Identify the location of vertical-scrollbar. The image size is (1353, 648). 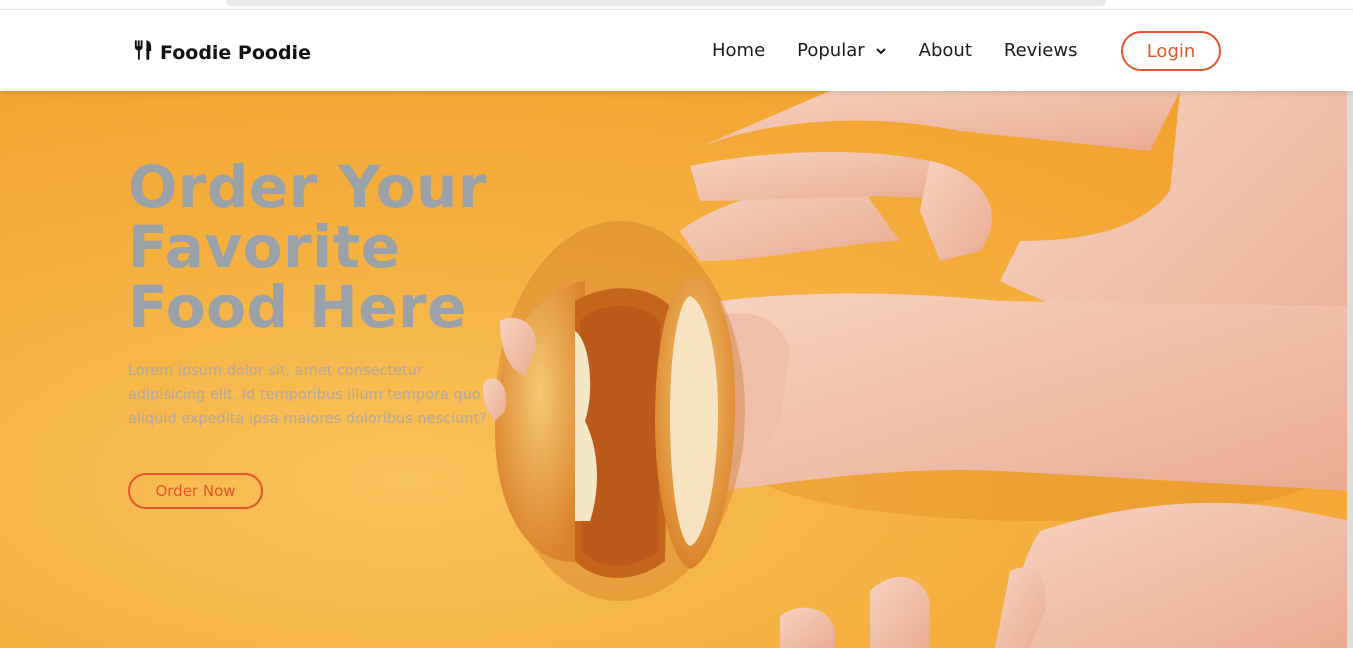
(1350, 369).